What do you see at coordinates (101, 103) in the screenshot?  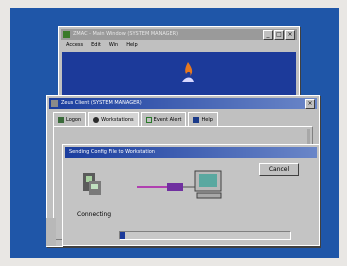 I see `client-window-title: Zeus Client (SYSTEM MANAGER)` at bounding box center [101, 103].